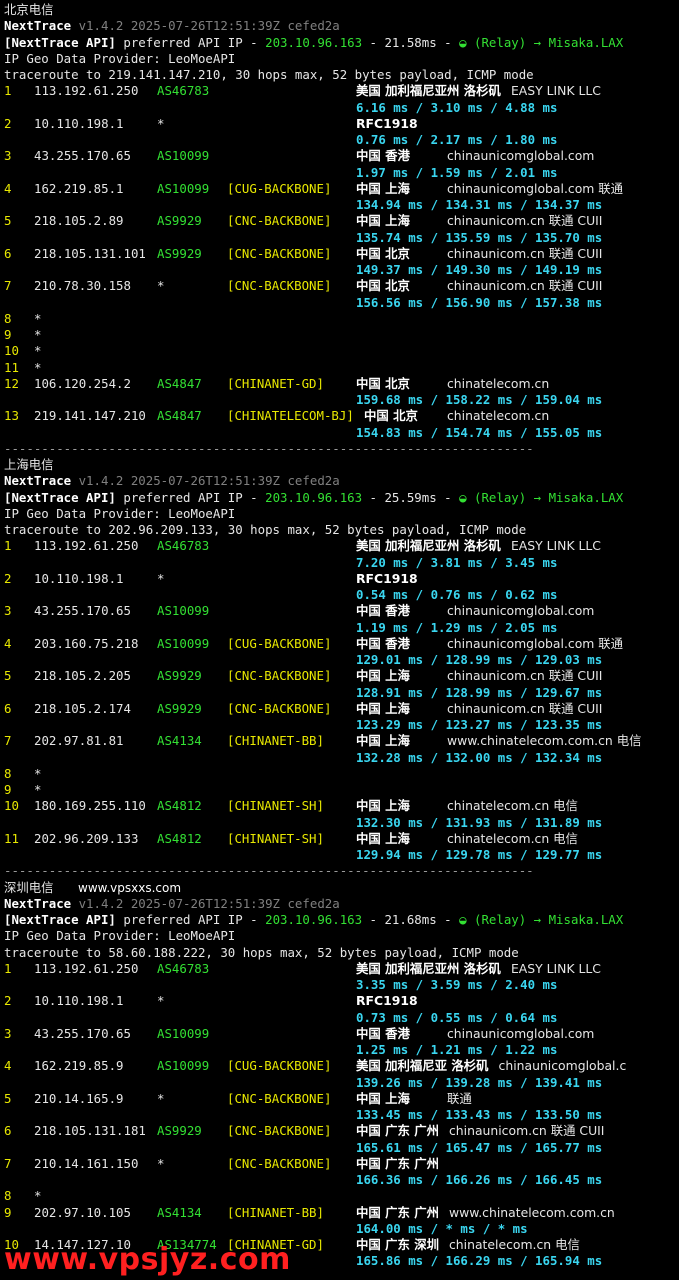  I want to click on hop-rtt-row: 0.76 ms / 2.17 ms / 1.80 ms, so click(341, 140).